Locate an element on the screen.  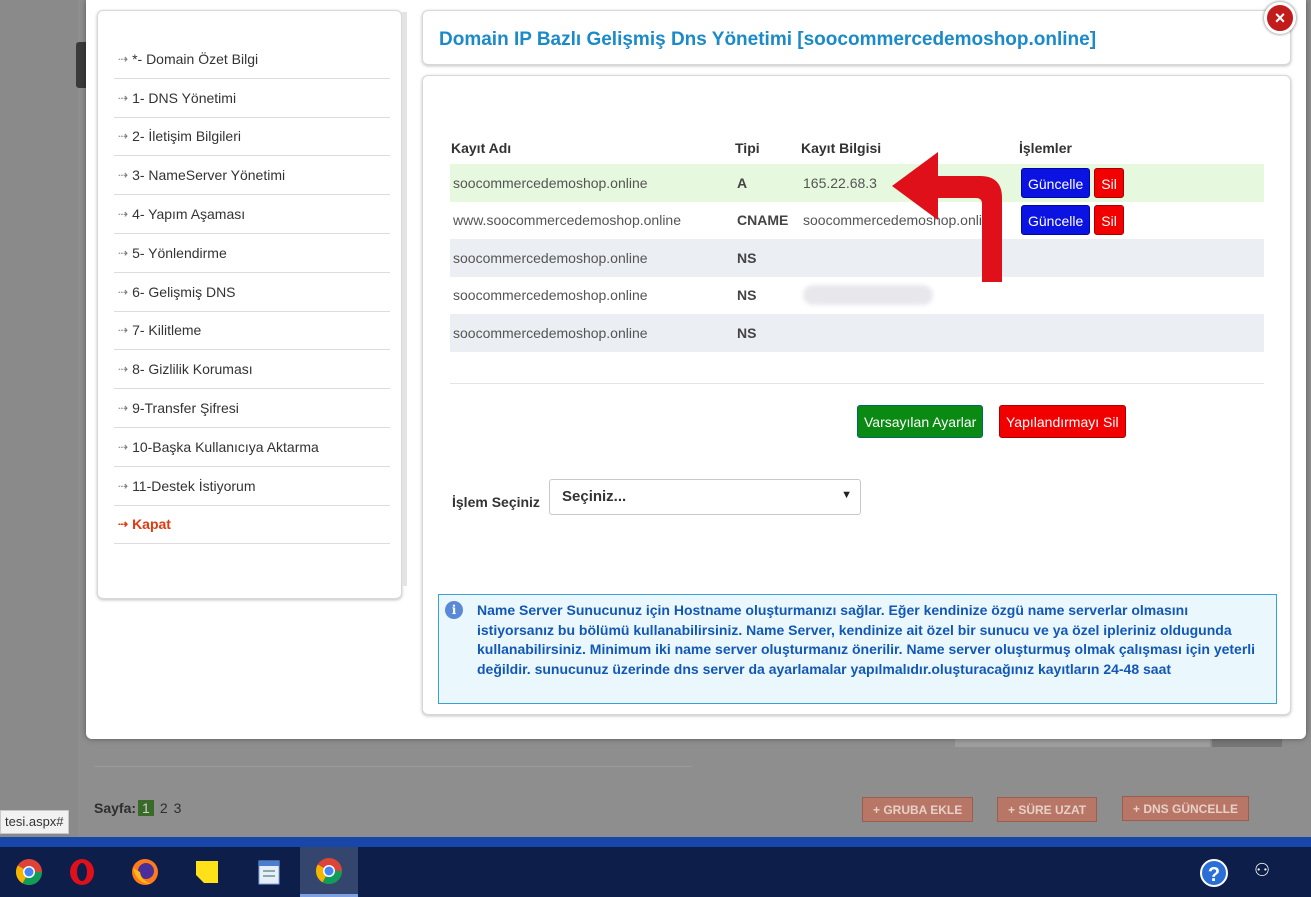
chrome-active-taskbar-icon is located at coordinates (329, 872).